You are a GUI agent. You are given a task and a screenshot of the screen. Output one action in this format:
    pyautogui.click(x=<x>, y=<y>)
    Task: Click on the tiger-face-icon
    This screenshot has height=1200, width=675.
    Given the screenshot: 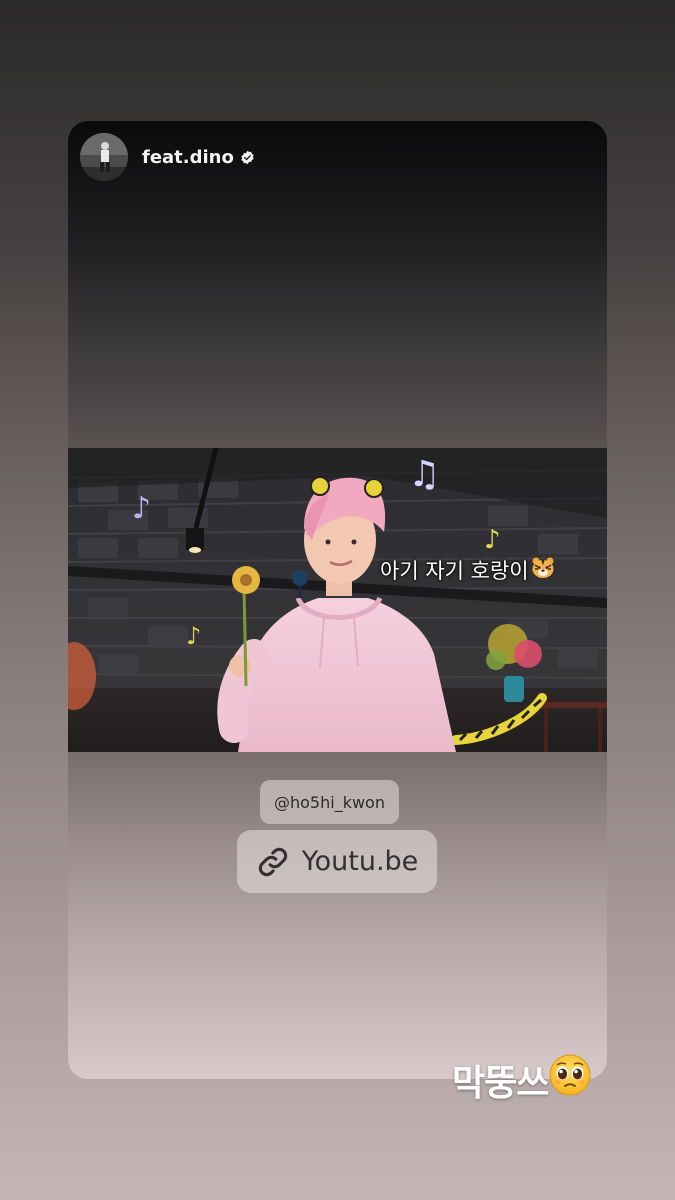 What is the action you would take?
    pyautogui.click(x=543, y=570)
    